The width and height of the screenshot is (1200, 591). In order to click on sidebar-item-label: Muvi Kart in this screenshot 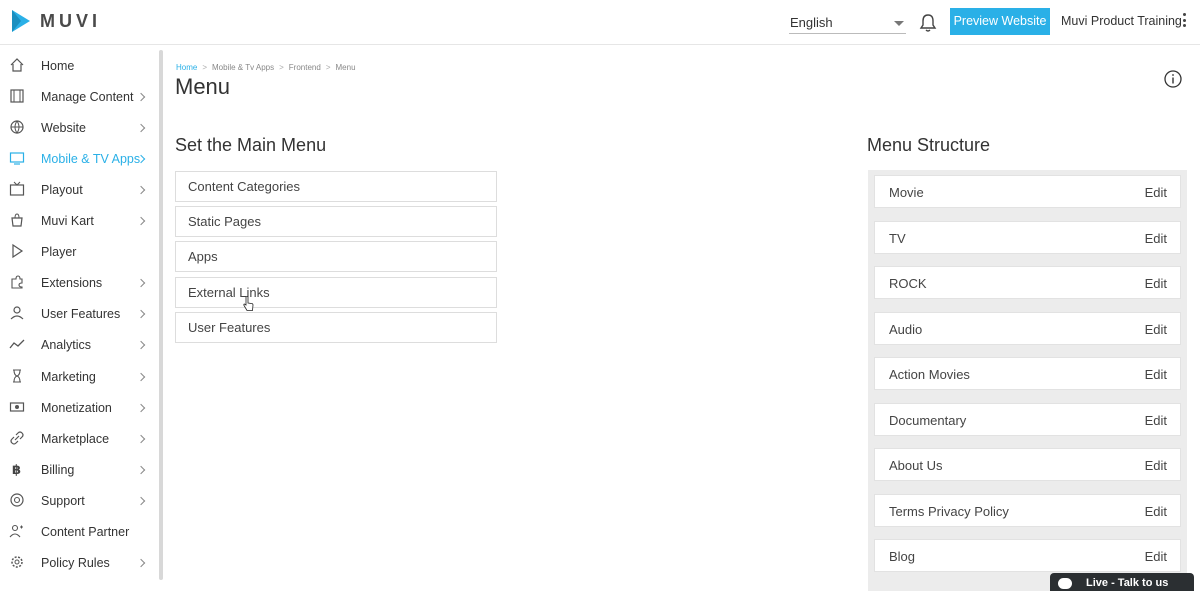, I will do `click(67, 221)`.